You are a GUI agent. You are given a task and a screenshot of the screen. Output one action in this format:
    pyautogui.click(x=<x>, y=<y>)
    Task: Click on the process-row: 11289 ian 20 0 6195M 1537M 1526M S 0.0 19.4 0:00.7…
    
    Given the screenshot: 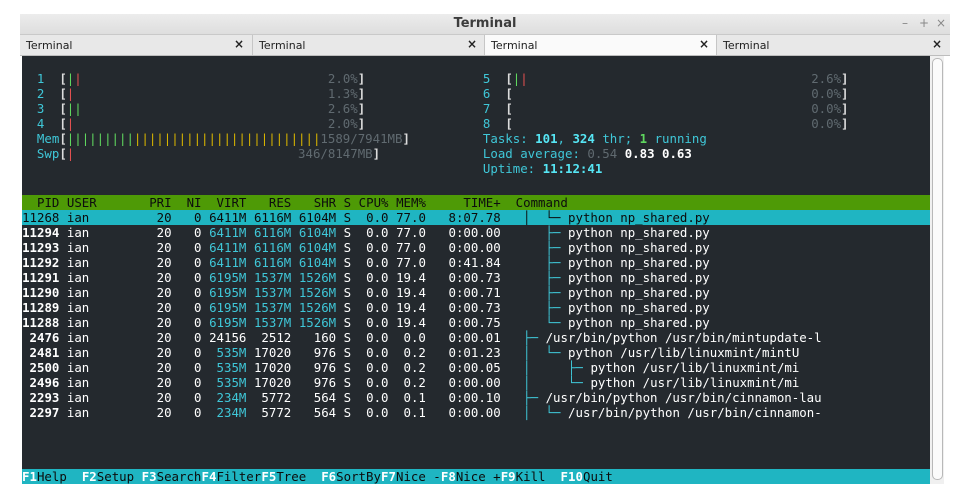 What is the action you would take?
    pyautogui.click(x=476, y=307)
    